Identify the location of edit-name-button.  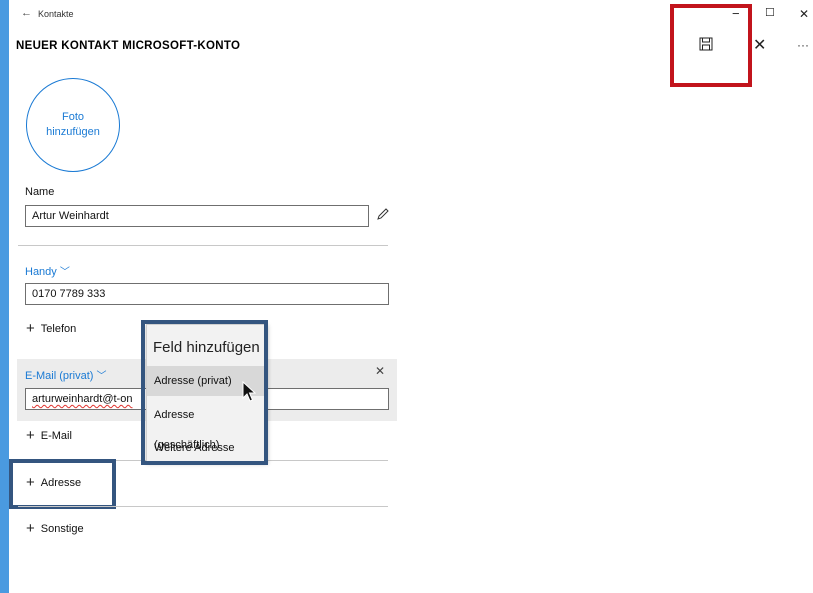
(383, 214).